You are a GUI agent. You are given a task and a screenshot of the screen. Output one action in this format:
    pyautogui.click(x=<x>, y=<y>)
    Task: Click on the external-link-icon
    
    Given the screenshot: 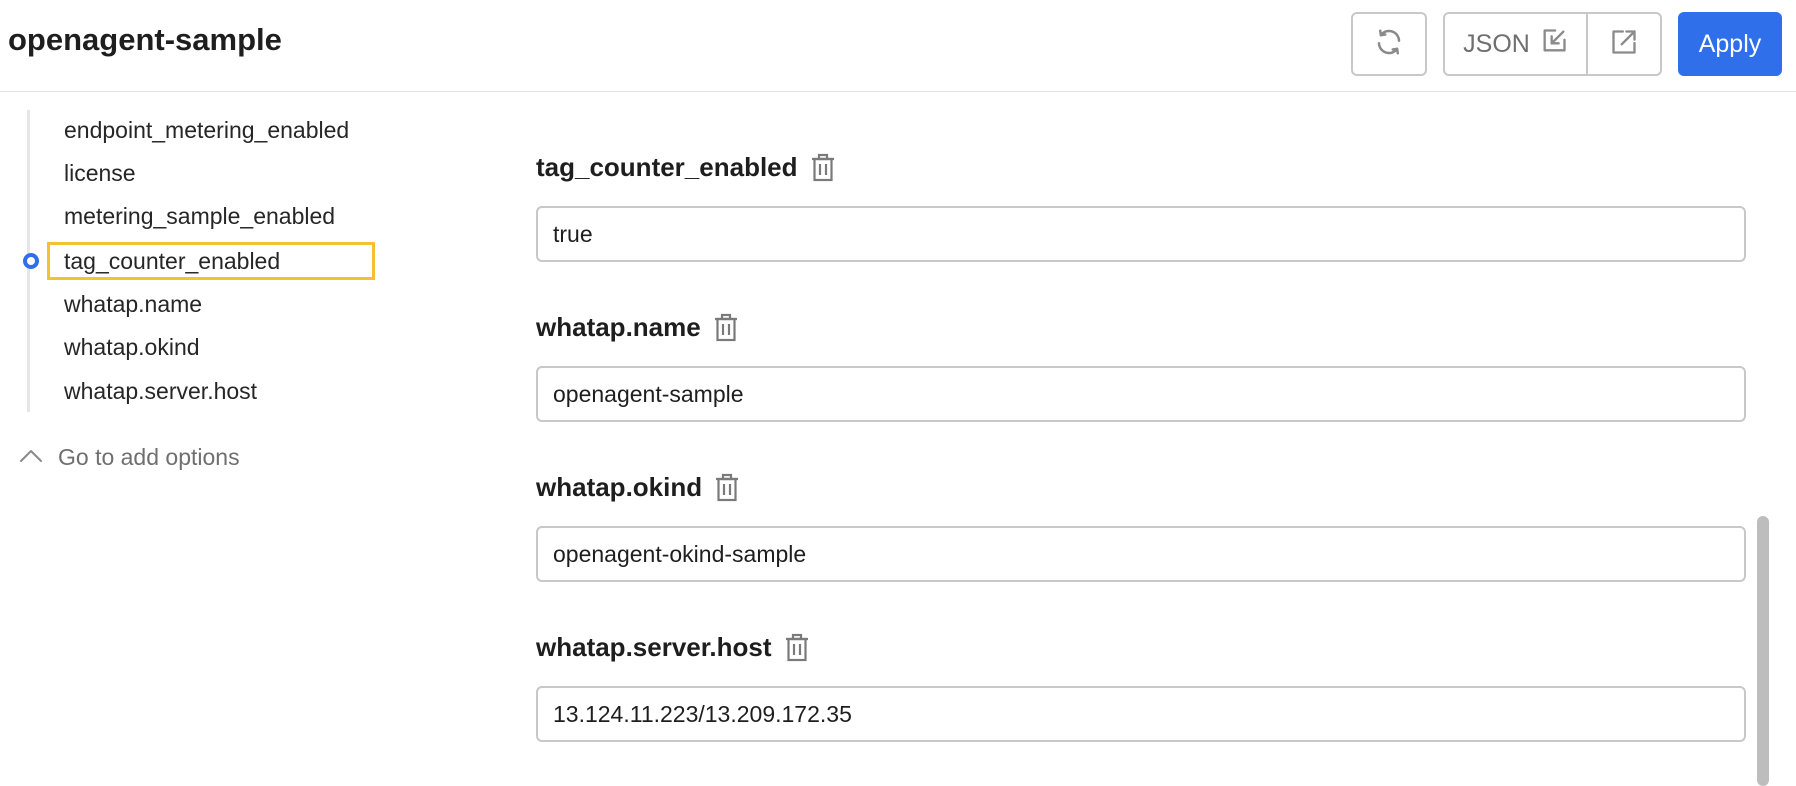 What is the action you would take?
    pyautogui.click(x=1624, y=44)
    